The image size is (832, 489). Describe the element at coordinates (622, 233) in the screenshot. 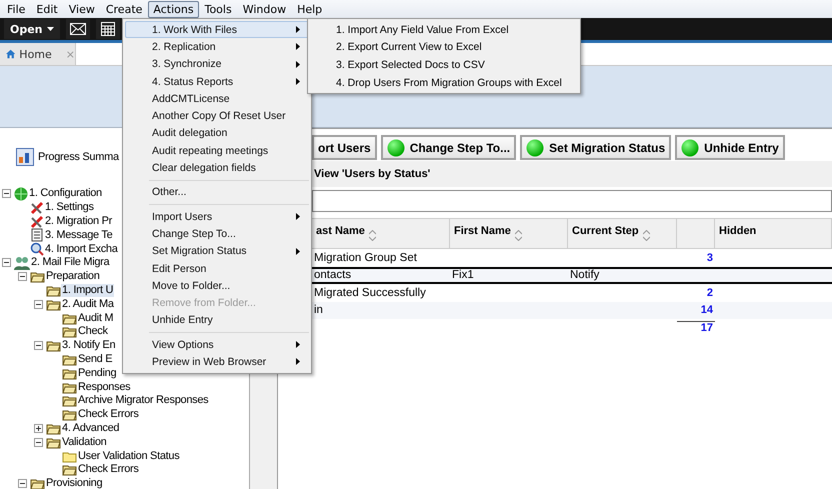

I see `column-header: Current Step` at that location.